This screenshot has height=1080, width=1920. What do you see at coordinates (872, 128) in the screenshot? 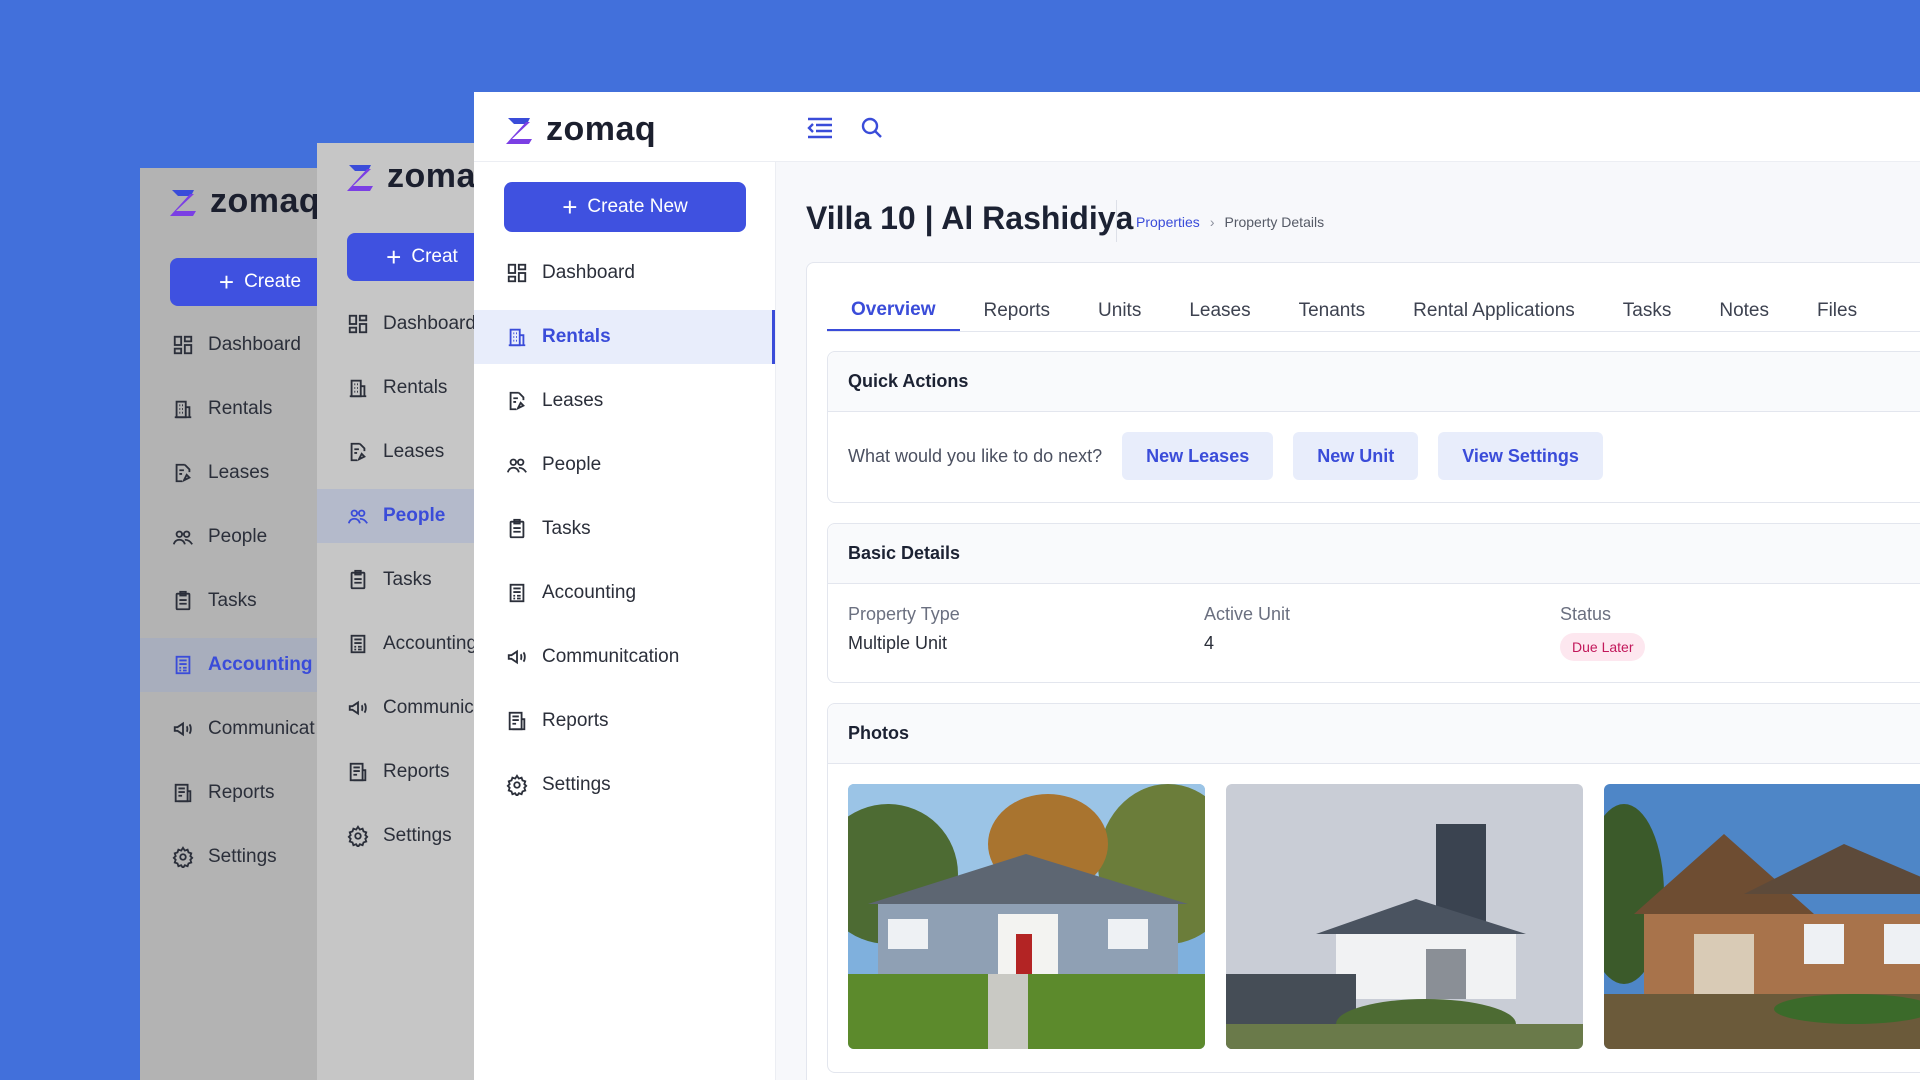
I see `search-icon` at bounding box center [872, 128].